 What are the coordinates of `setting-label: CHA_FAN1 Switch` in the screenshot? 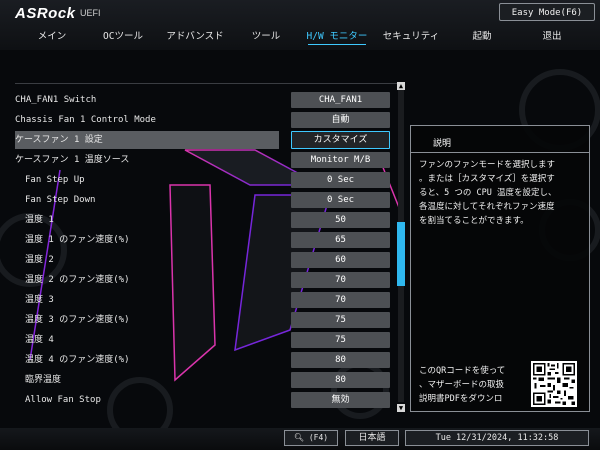 It's located at (56, 100).